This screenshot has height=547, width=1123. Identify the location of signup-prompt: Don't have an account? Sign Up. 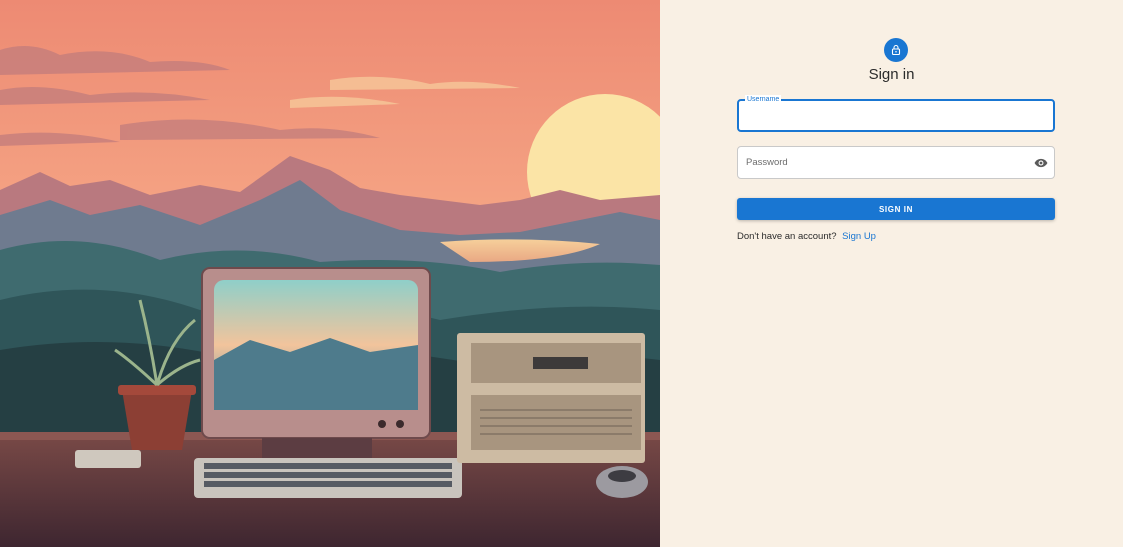
(806, 236).